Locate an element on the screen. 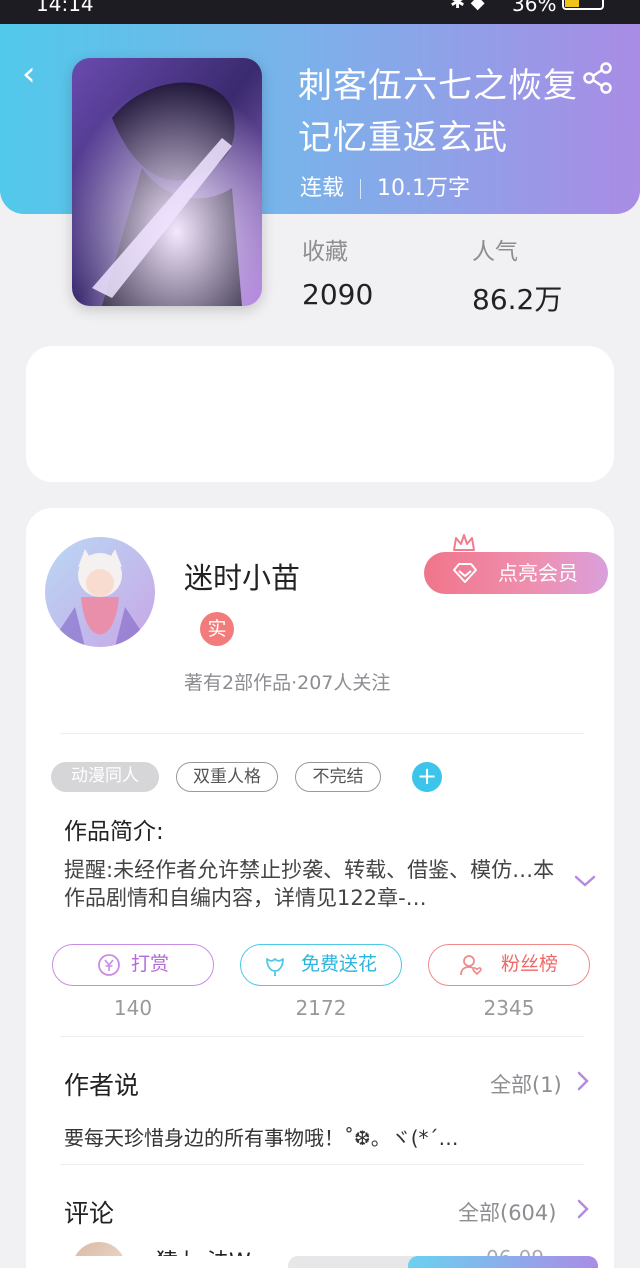  fan-count: 2345 is located at coordinates (509, 1008).